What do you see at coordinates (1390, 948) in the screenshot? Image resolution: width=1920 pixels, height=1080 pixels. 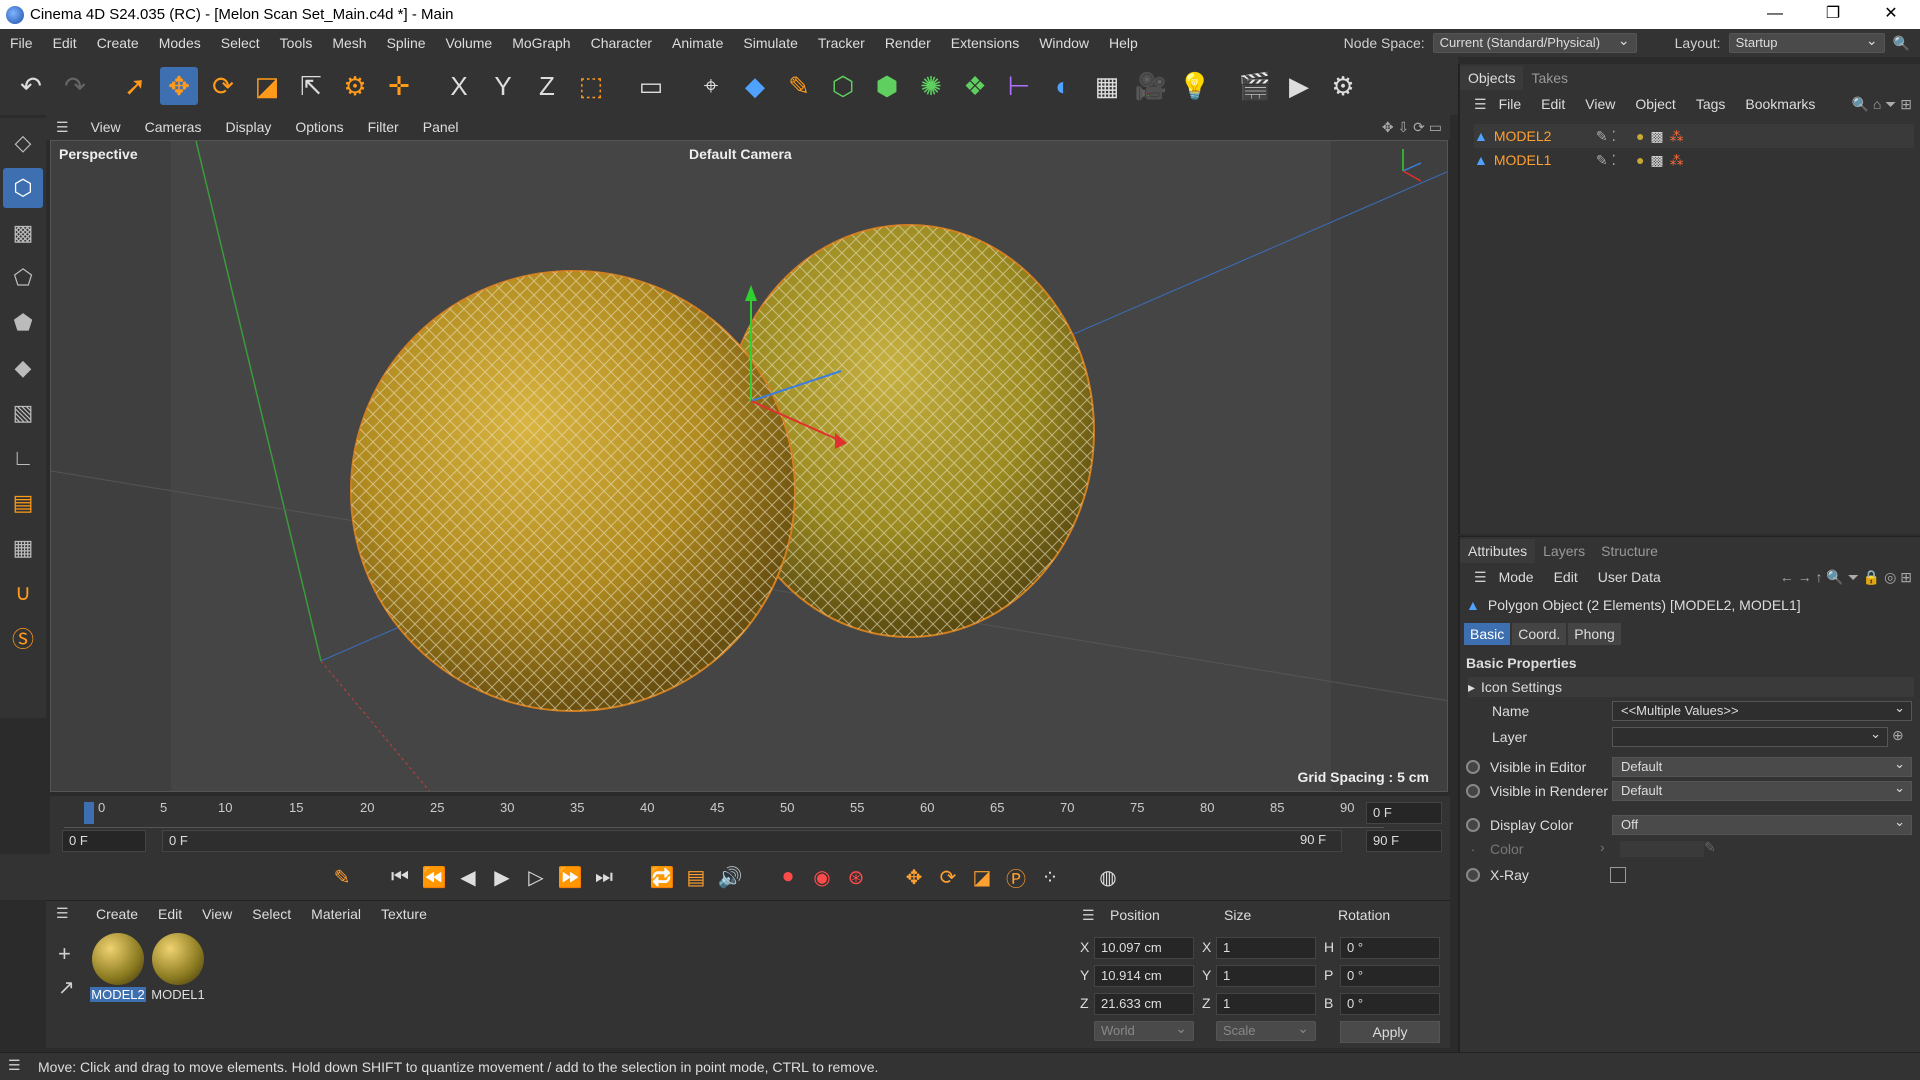 I see `rot-h-field: 0 °` at bounding box center [1390, 948].